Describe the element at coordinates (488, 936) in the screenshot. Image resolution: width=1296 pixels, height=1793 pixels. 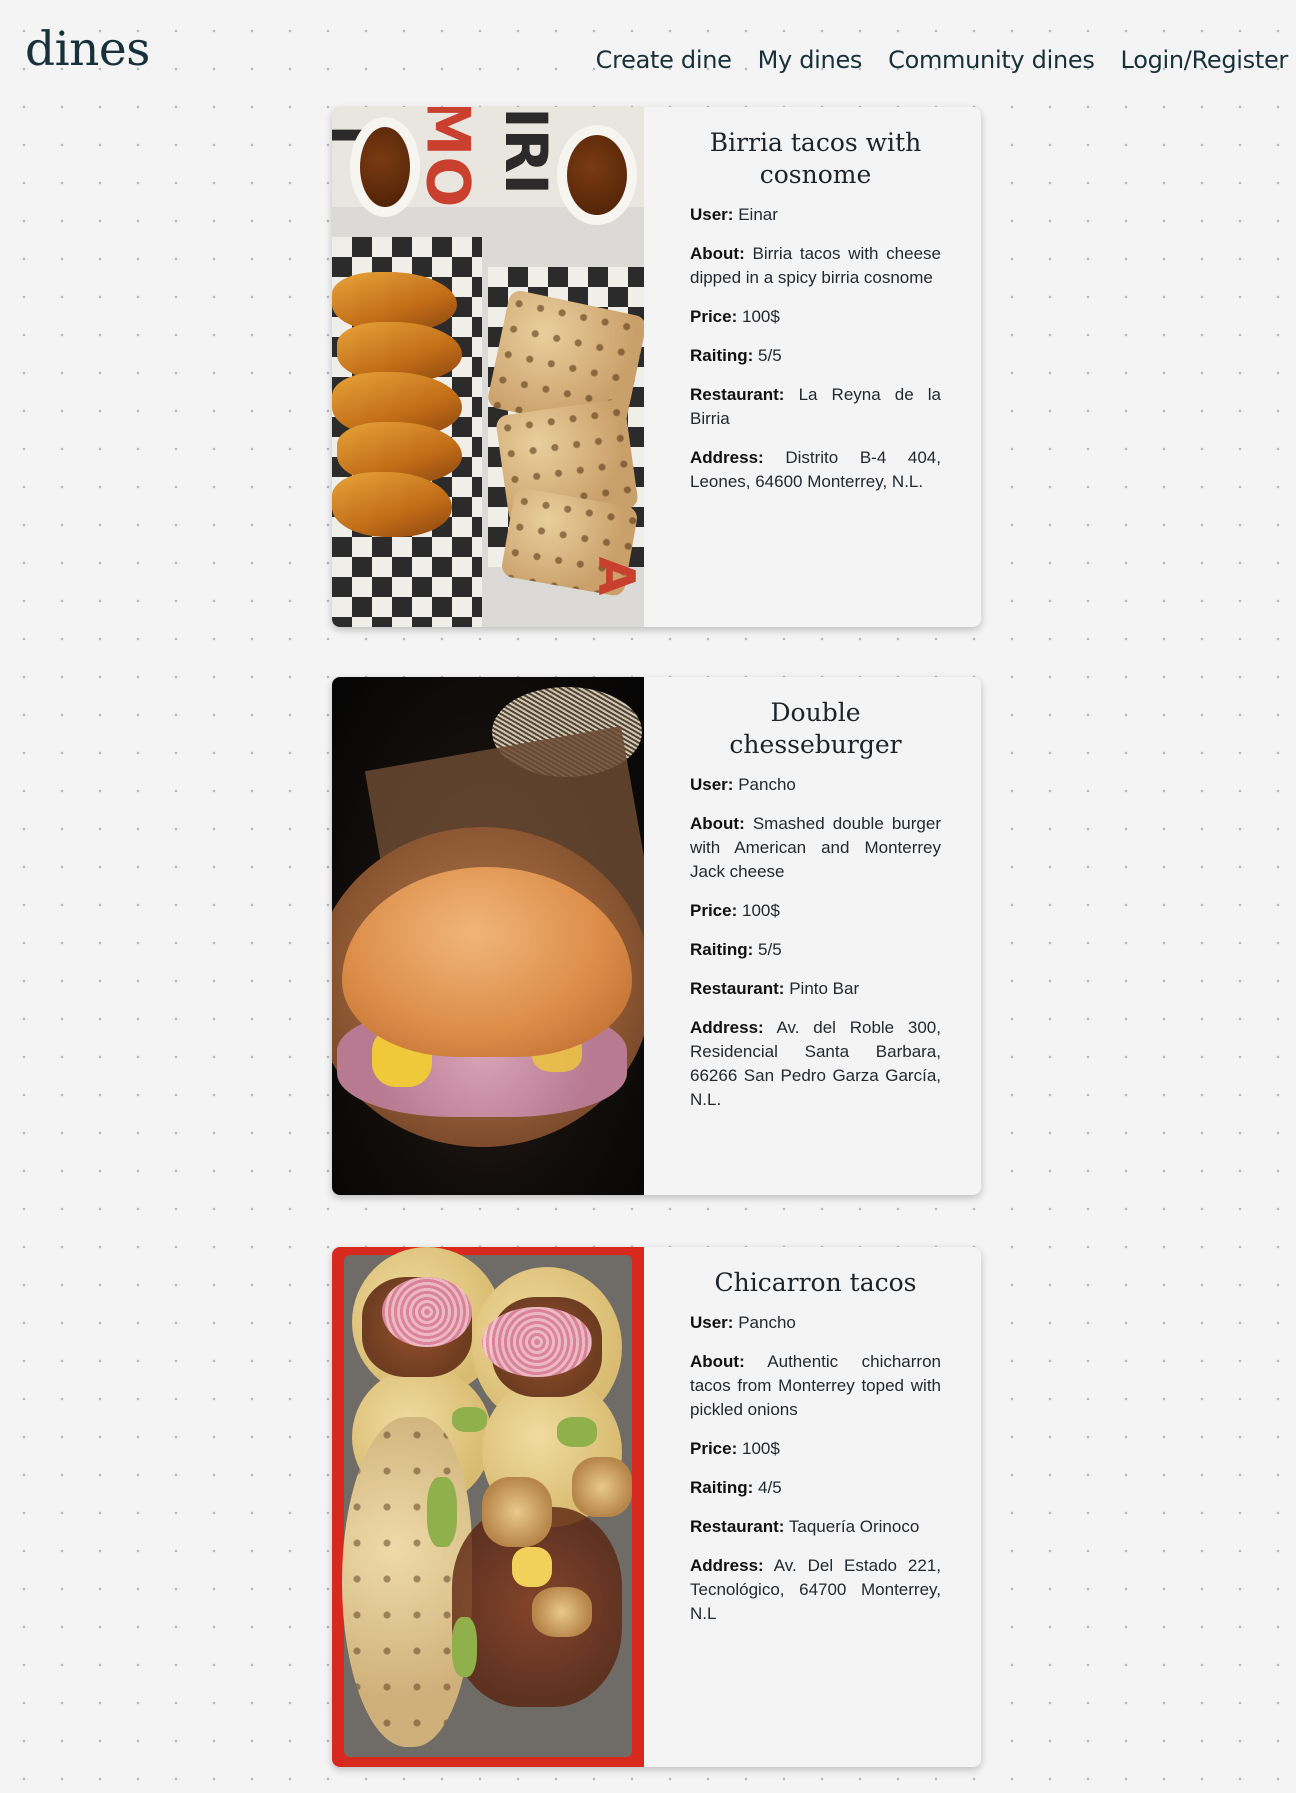
I see `cheeseburger-photo` at that location.